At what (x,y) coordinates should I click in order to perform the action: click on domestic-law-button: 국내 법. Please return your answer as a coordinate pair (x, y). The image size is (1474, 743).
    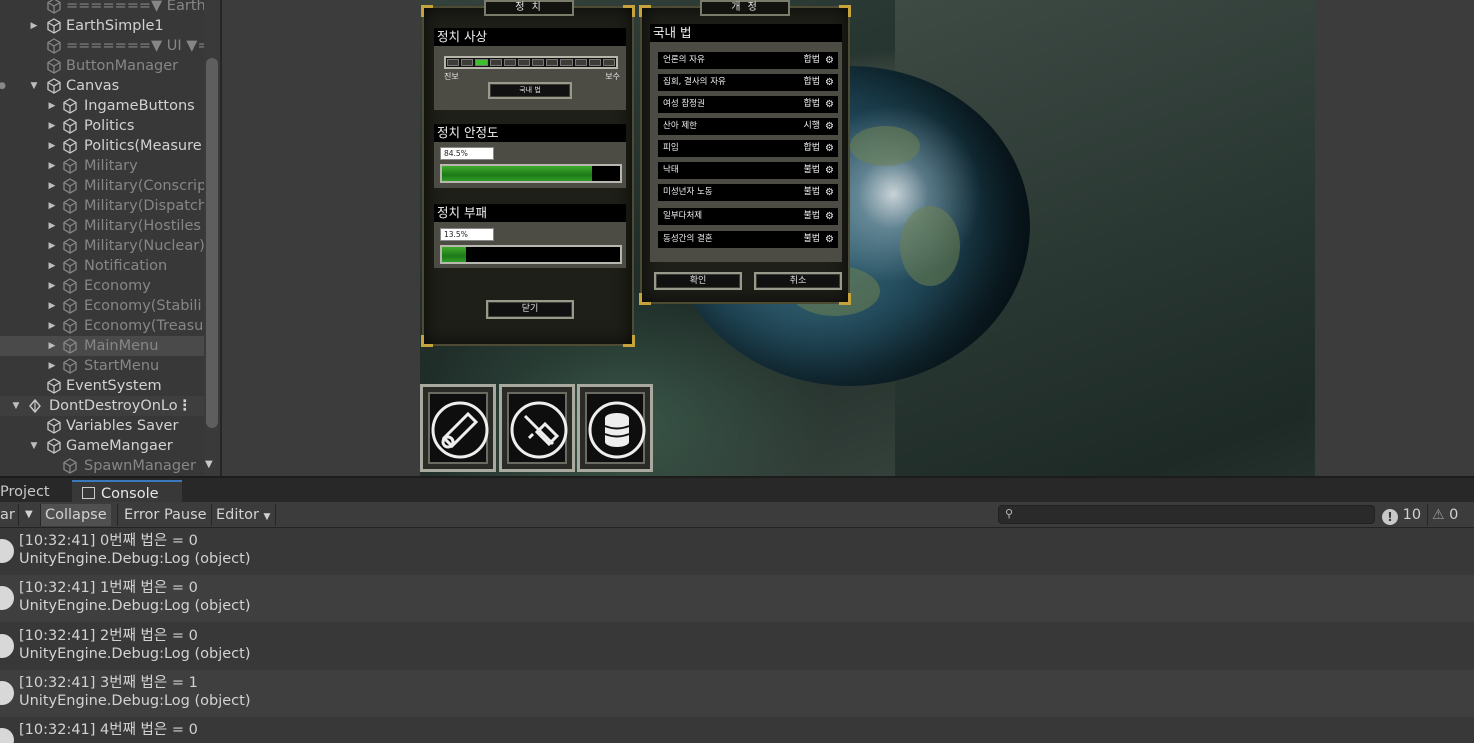
    Looking at the image, I should click on (530, 90).